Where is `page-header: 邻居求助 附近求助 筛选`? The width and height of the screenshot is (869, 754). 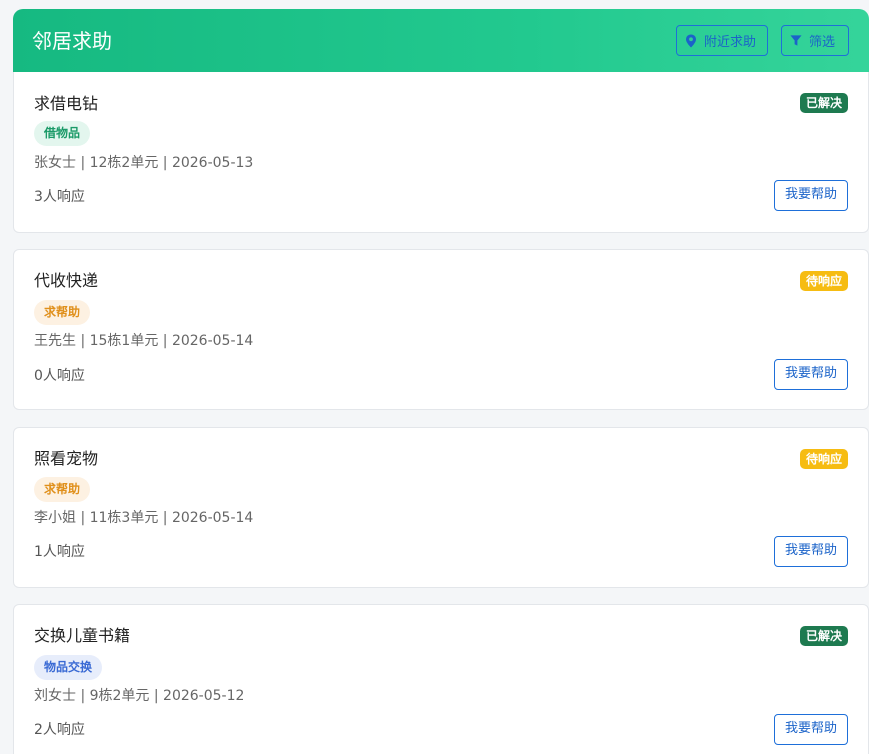
page-header: 邻居求助 附近求助 筛选 is located at coordinates (441, 40).